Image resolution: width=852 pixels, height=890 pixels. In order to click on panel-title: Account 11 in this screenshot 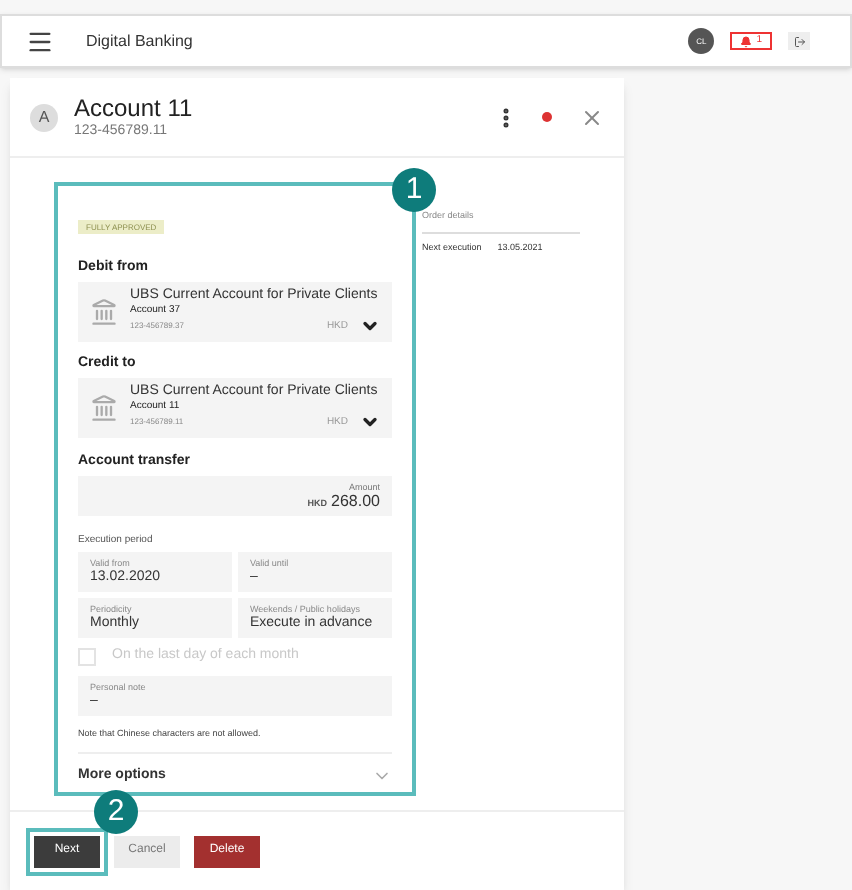, I will do `click(134, 108)`.